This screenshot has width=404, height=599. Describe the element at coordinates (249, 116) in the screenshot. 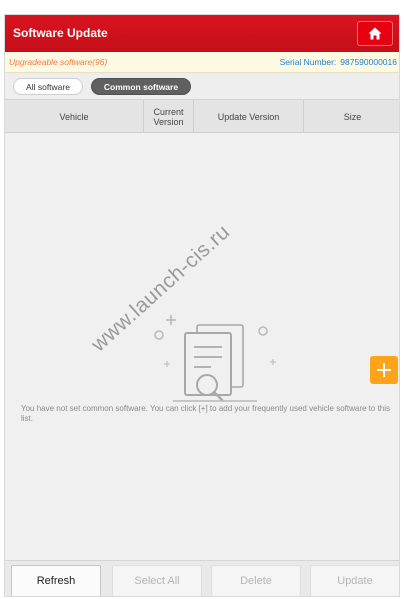

I see `column-update-version: Update Version` at that location.